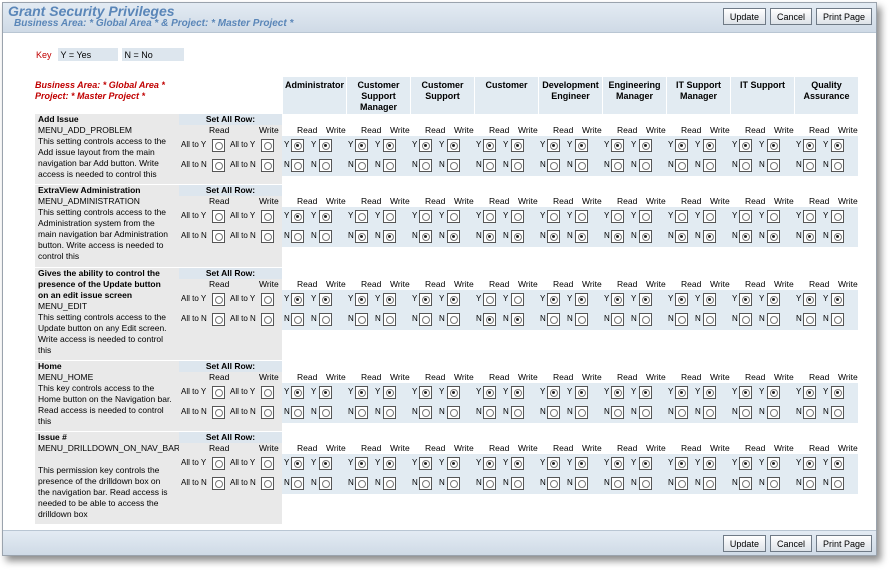 Image resolution: width=895 pixels, height=571 pixels. Describe the element at coordinates (744, 16) in the screenshot. I see `update-button: Update` at that location.